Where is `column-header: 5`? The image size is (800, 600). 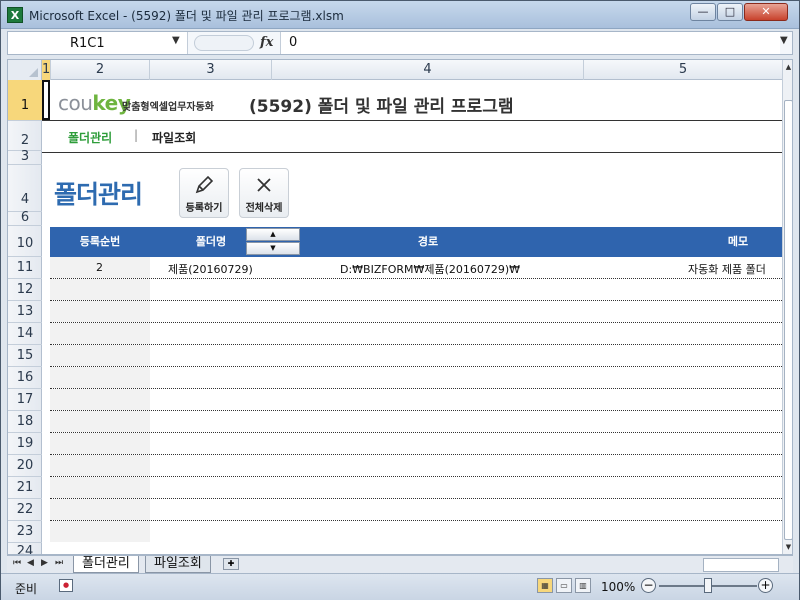
column-header: 5 is located at coordinates (683, 70).